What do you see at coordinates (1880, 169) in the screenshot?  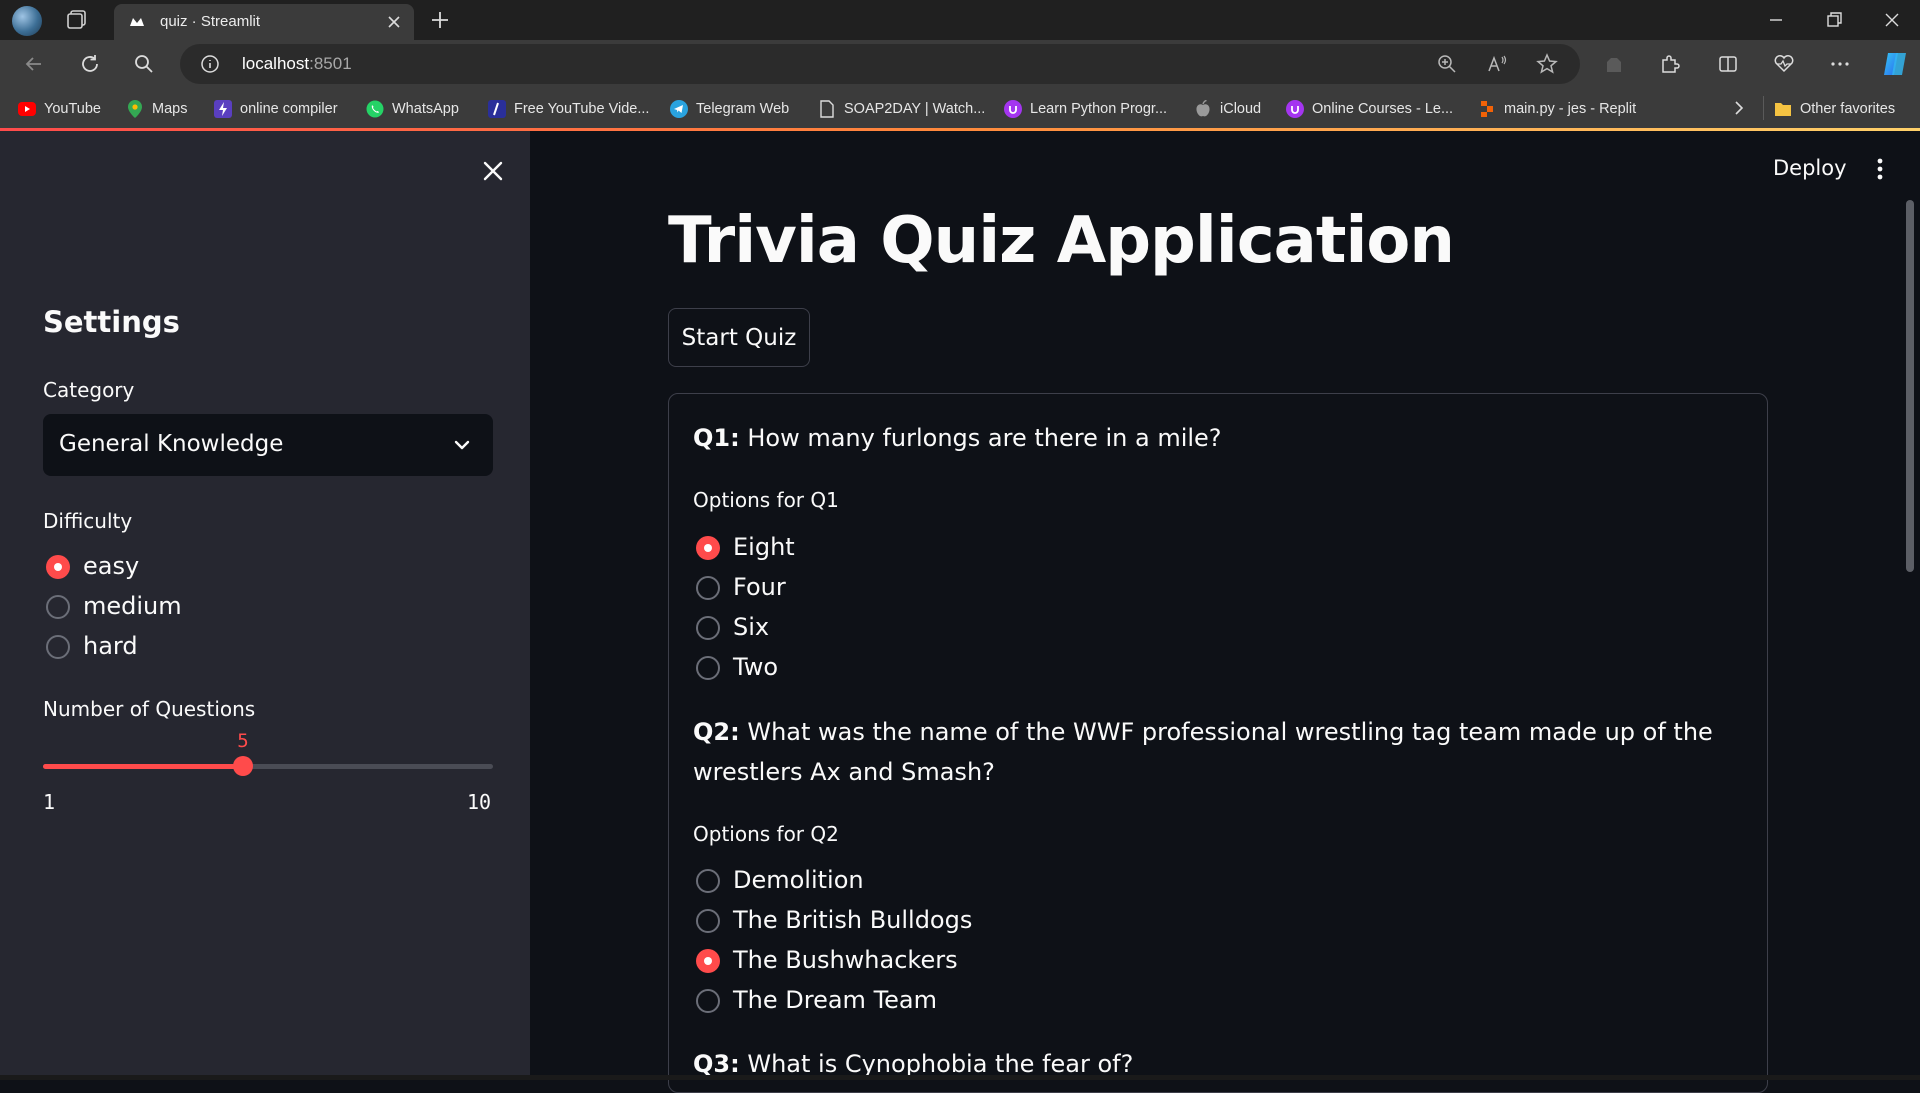 I see `main-menu-icon` at bounding box center [1880, 169].